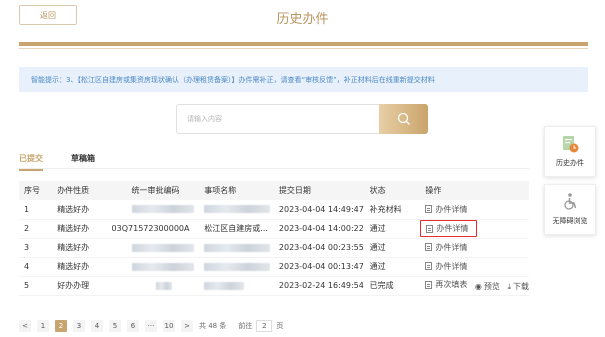 Image resolution: width=605 pixels, height=337 pixels. What do you see at coordinates (319, 267) in the screenshot?
I see `submit-date: 2023-04-04 00:13:47` at bounding box center [319, 267].